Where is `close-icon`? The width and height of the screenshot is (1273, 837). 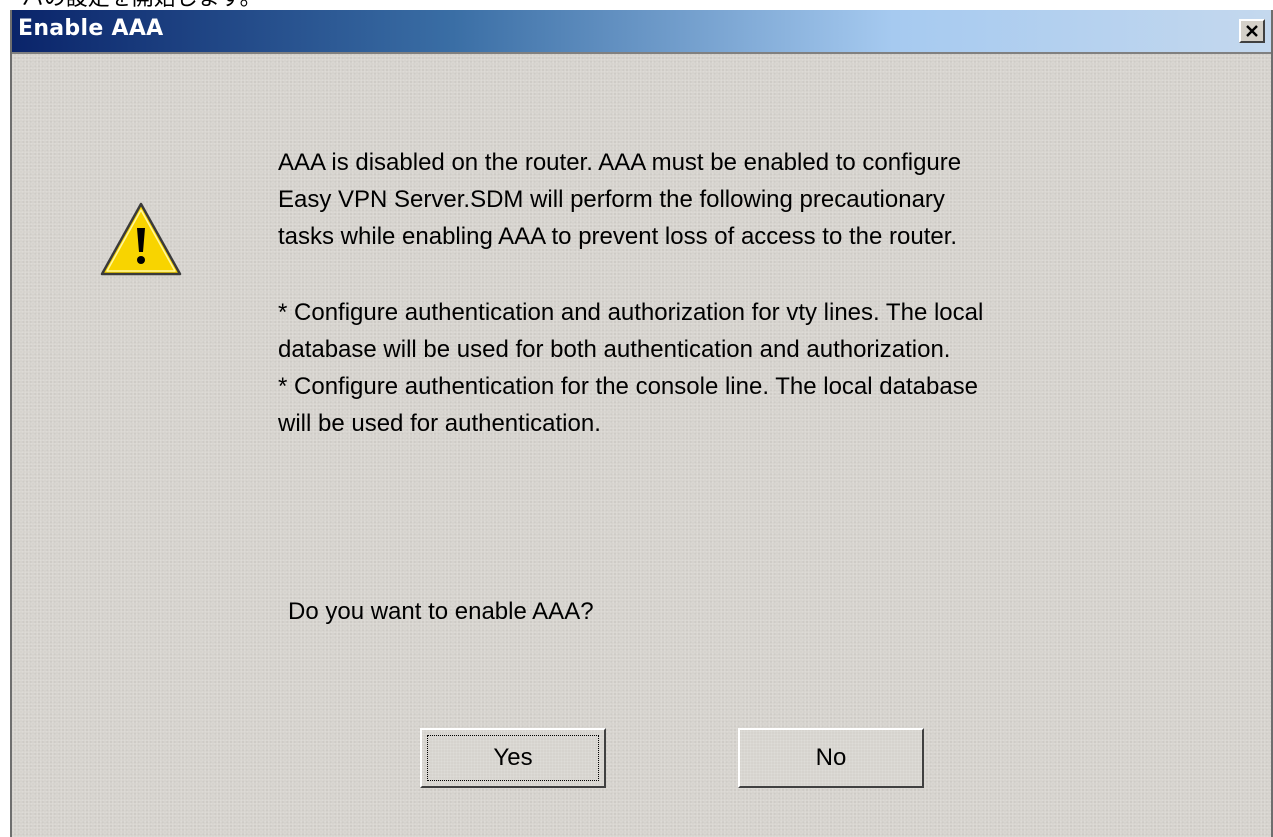
close-icon is located at coordinates (1252, 31).